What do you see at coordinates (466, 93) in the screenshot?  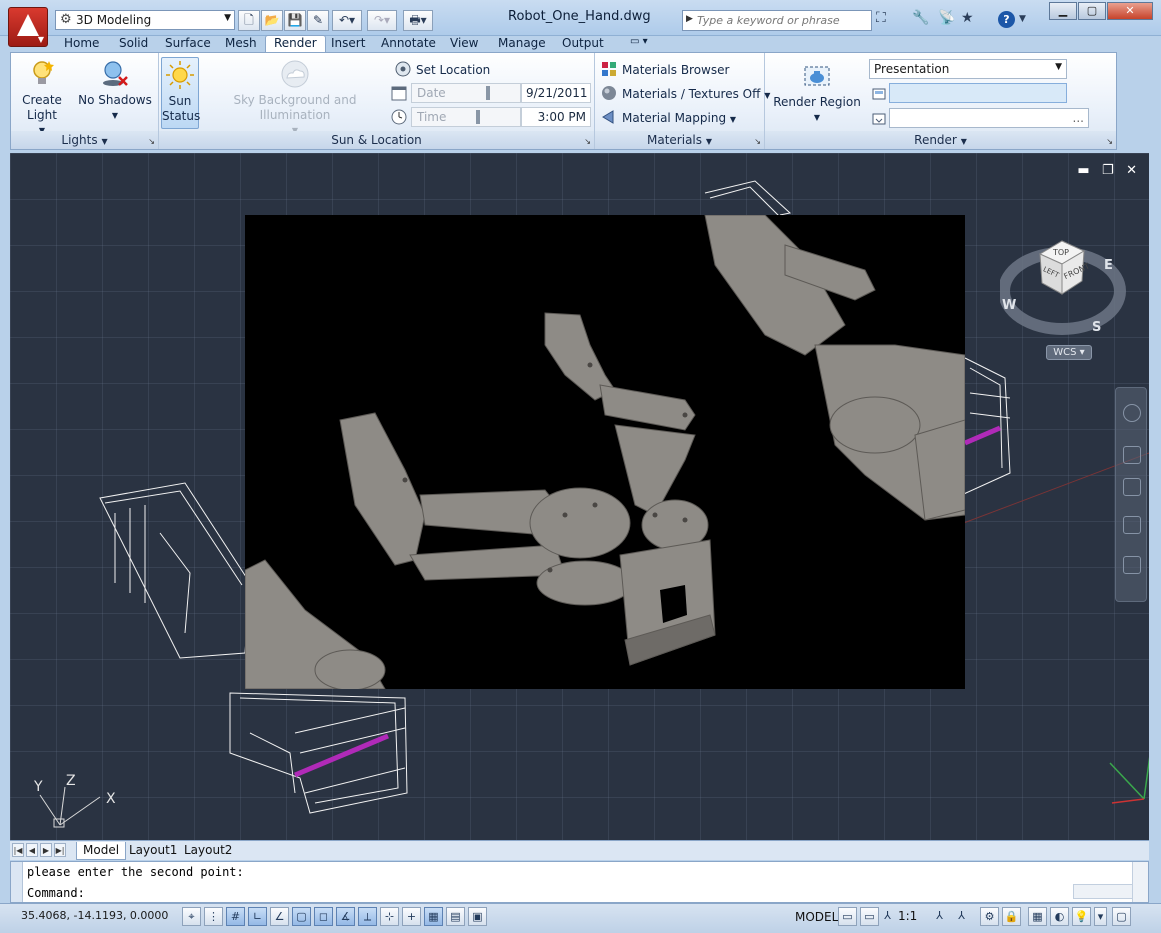 I see `date-slider: Date` at bounding box center [466, 93].